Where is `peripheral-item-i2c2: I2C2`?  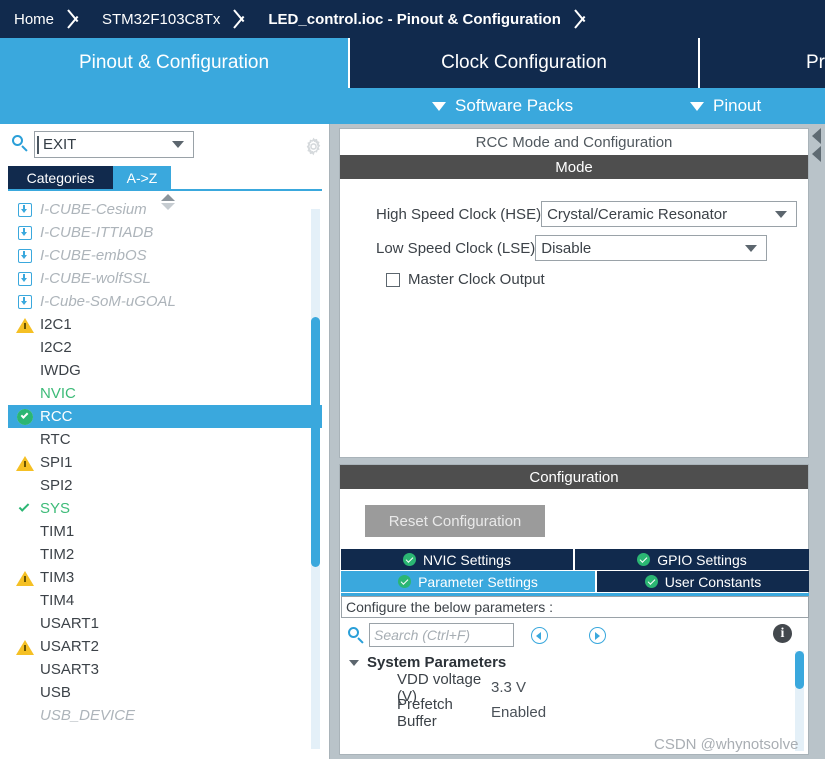
peripheral-item-i2c2: I2C2 is located at coordinates (165, 347).